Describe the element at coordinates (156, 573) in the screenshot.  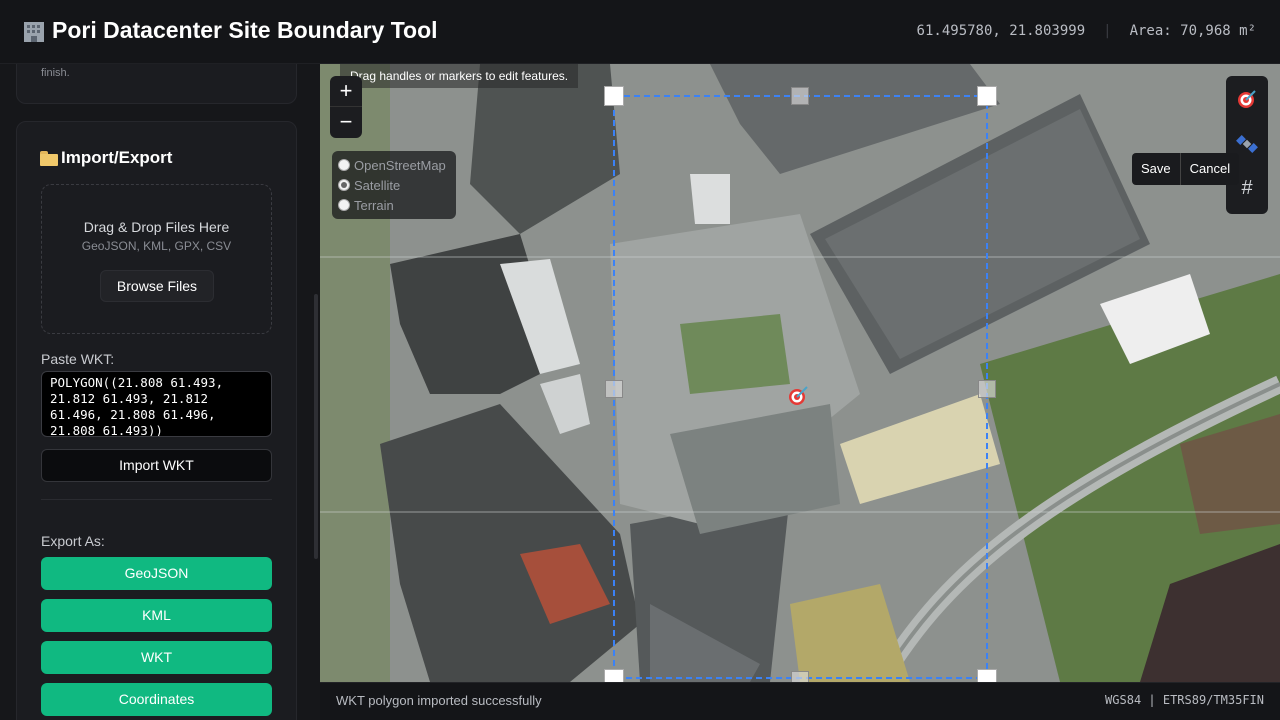
I see `export-geojson-button: GeoJSON` at that location.